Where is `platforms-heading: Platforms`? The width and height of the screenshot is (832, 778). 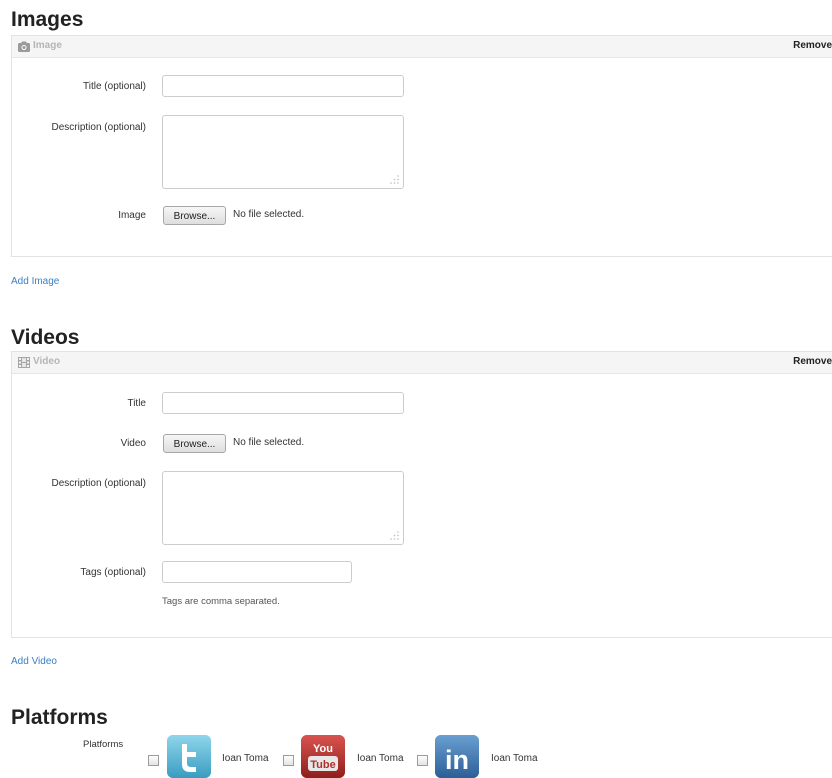 platforms-heading: Platforms is located at coordinates (59, 717).